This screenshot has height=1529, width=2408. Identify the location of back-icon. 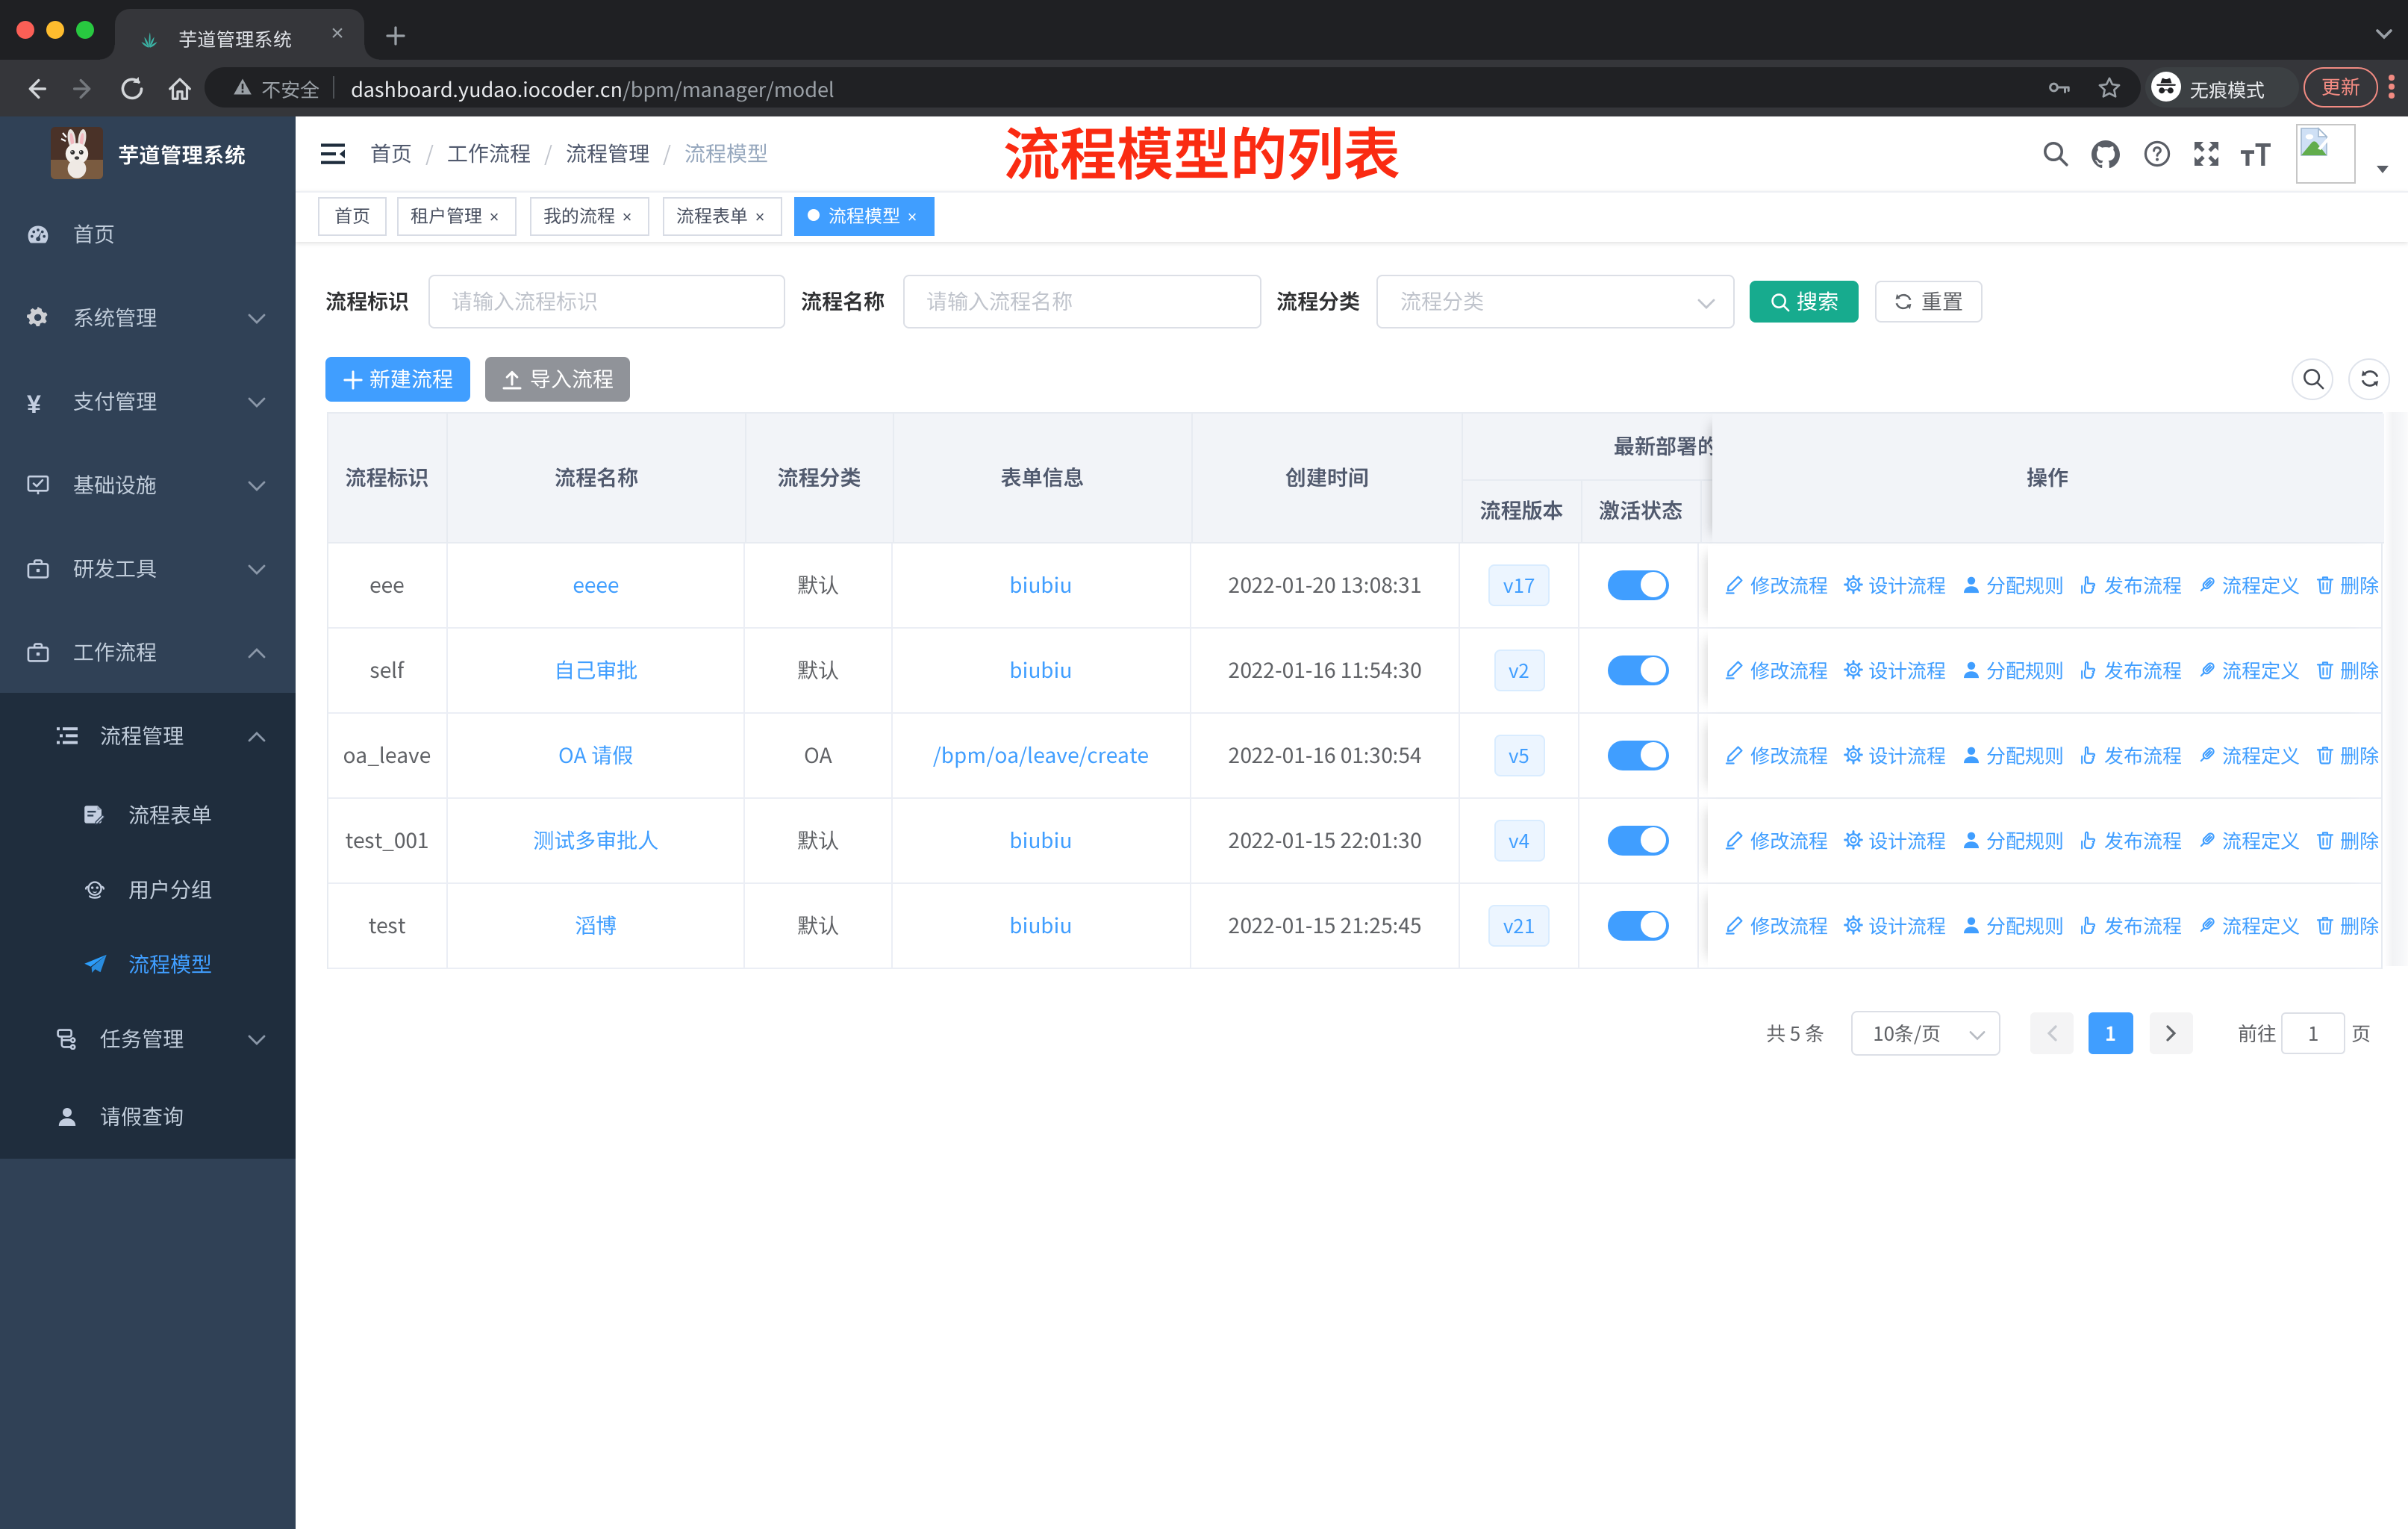
(35, 88).